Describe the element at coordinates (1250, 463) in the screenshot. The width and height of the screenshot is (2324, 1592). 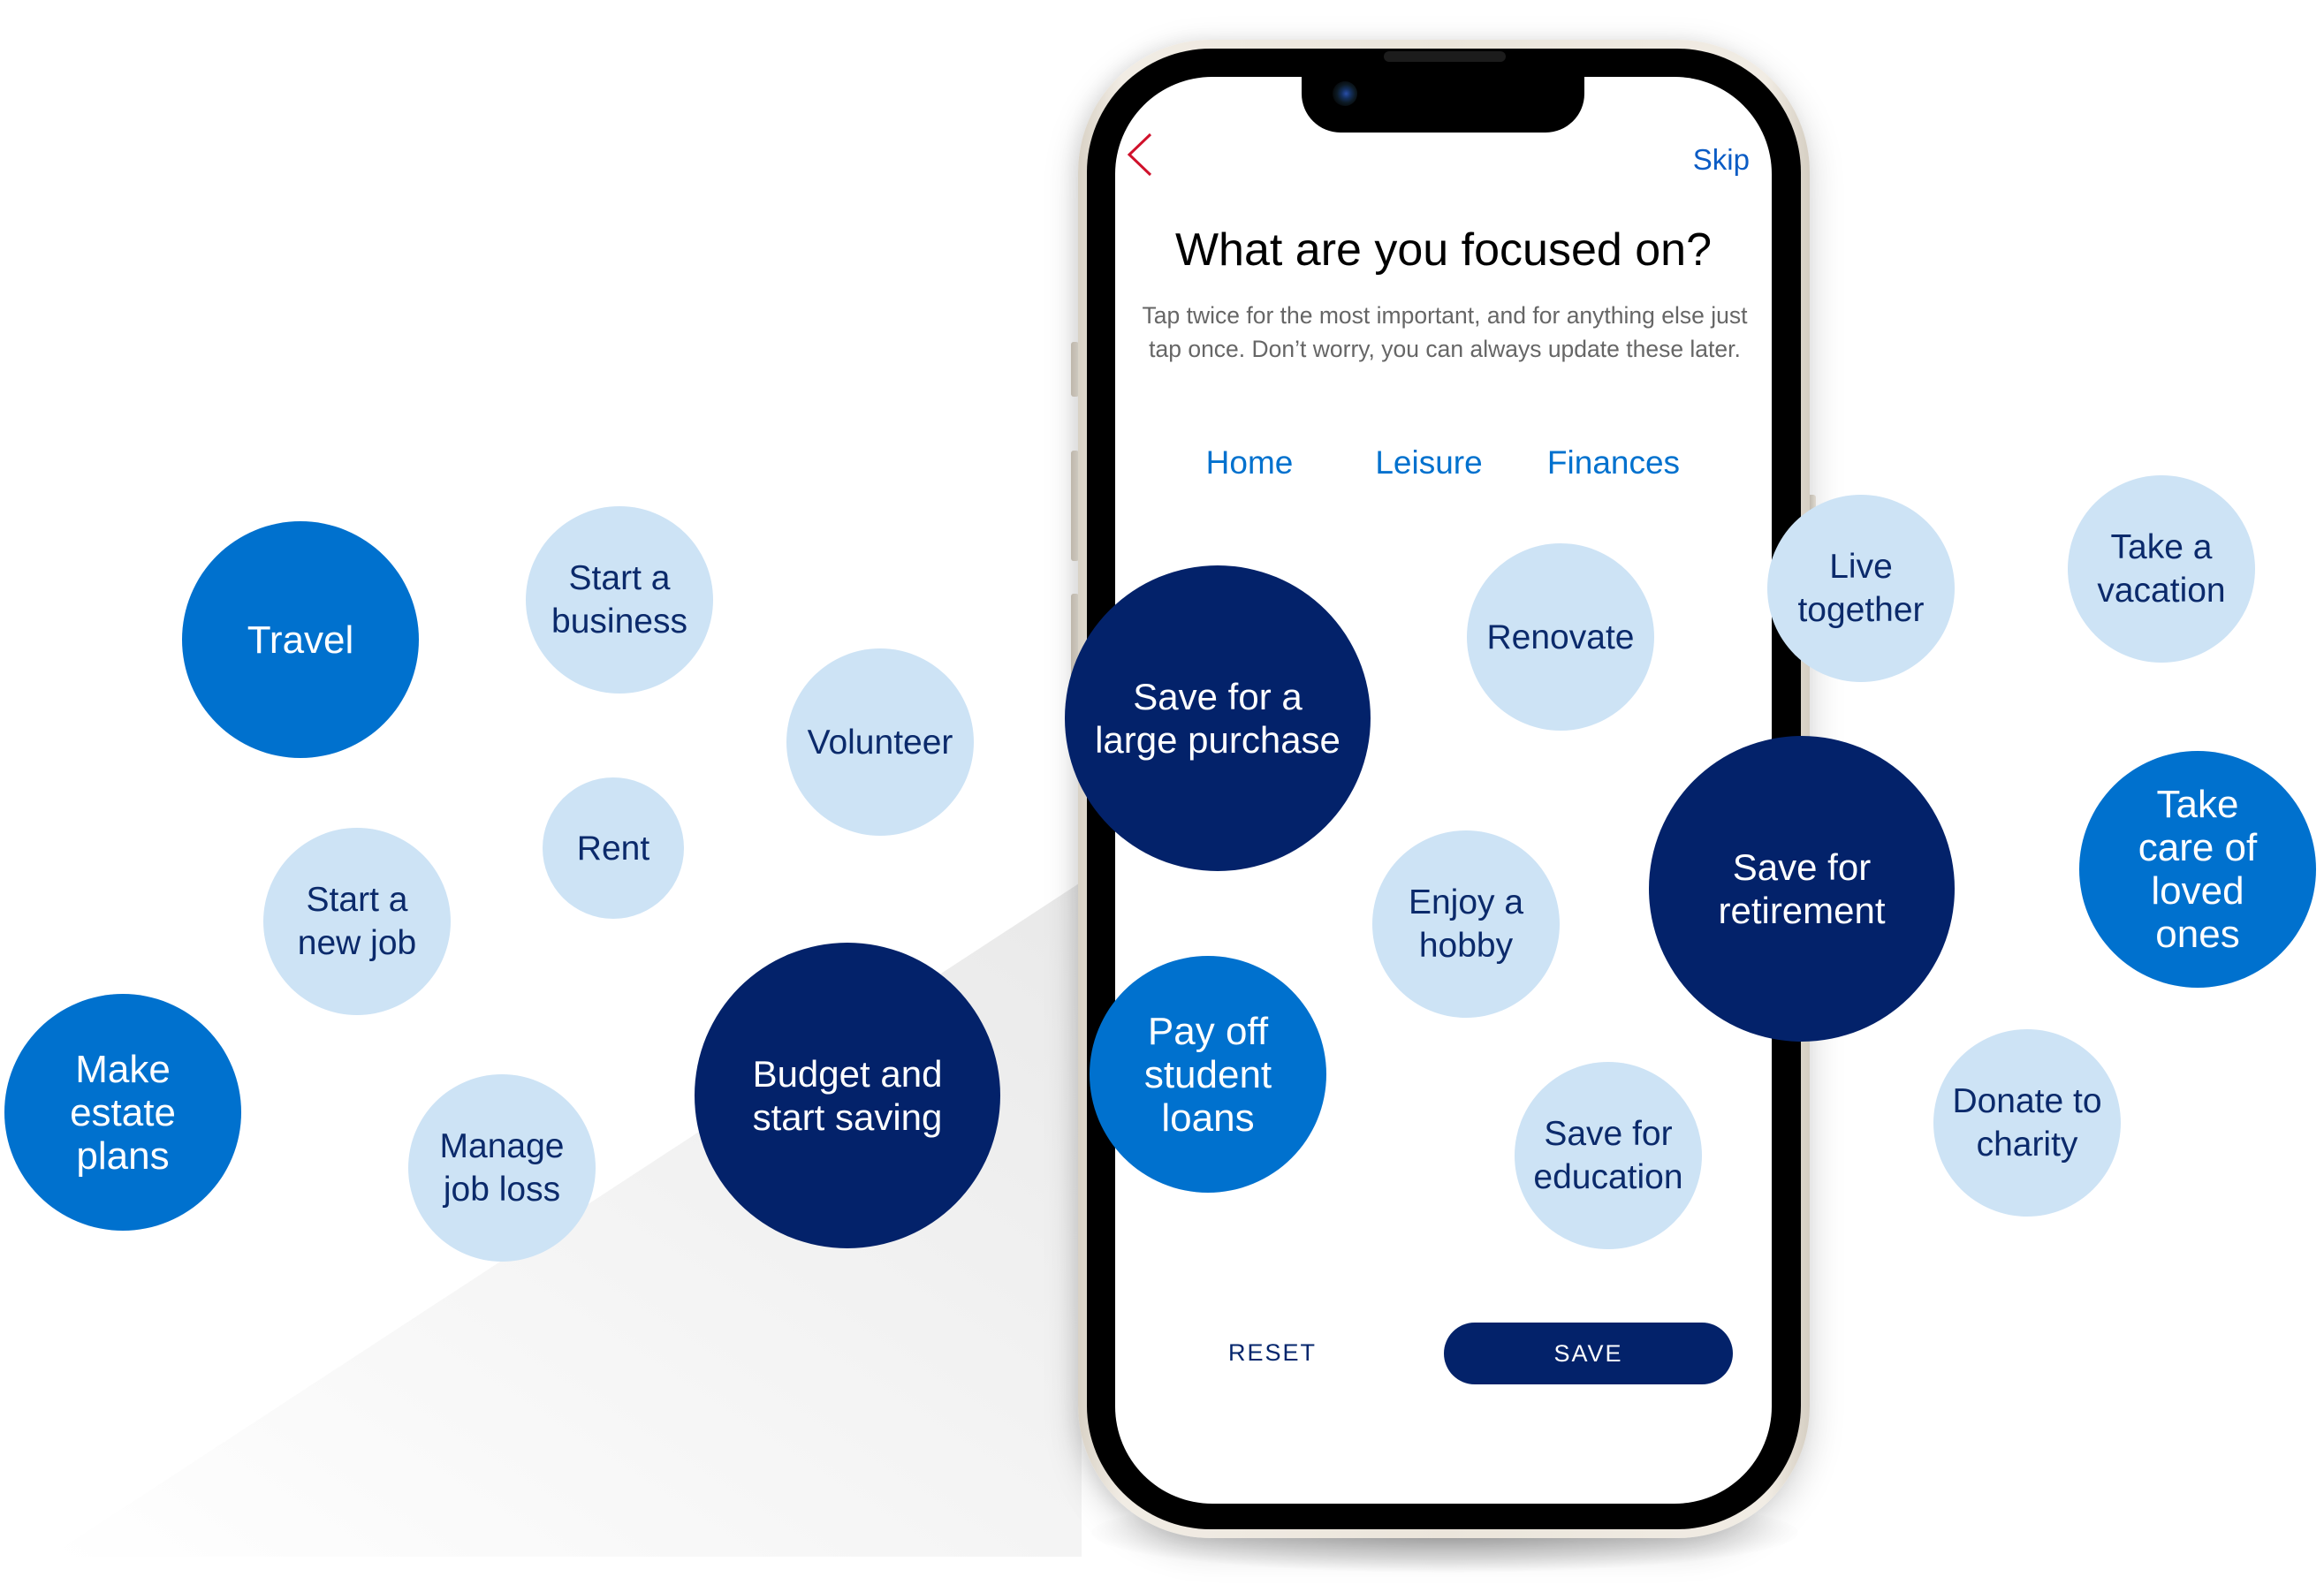
I see `tab-home: Home` at that location.